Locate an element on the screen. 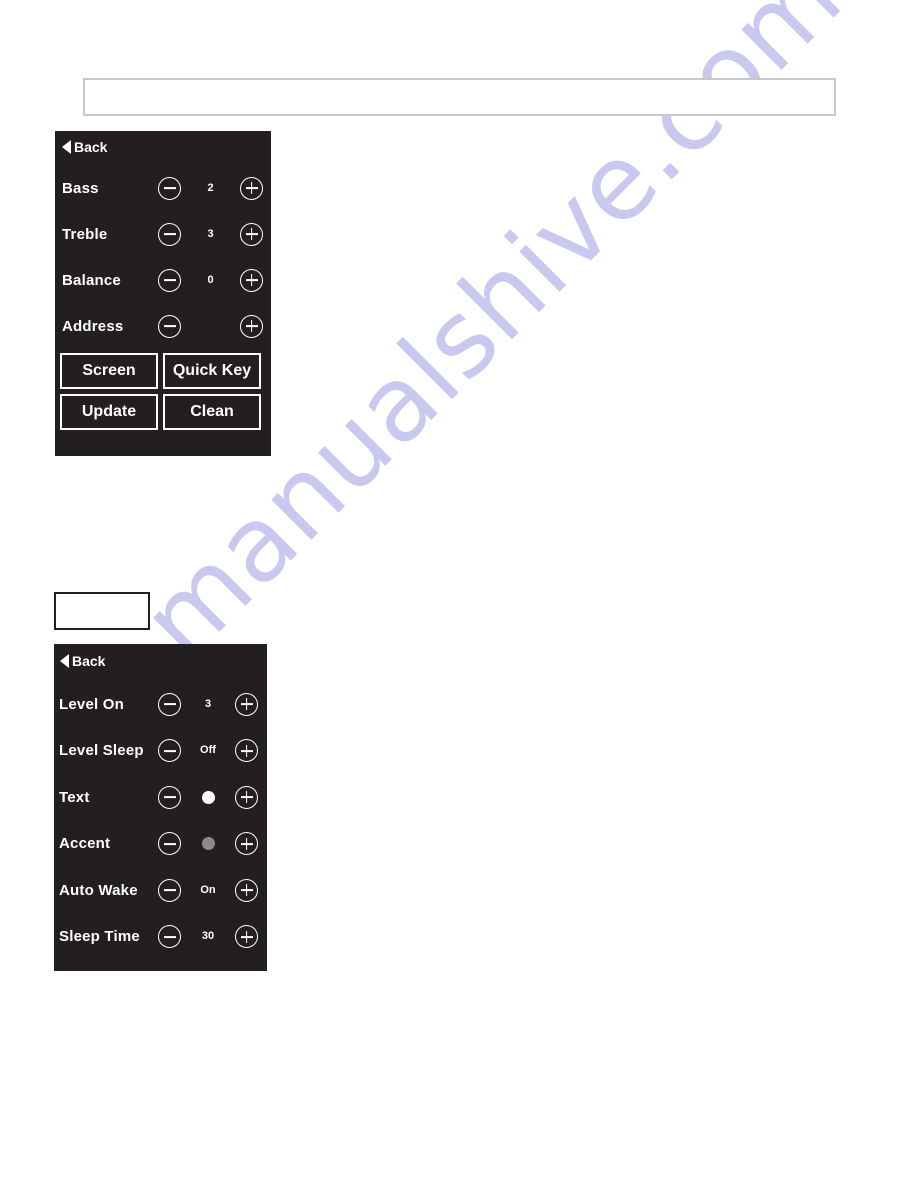 This screenshot has width=918, height=1188. setting-row-level-on: Level On 3 is located at coordinates (160, 704).